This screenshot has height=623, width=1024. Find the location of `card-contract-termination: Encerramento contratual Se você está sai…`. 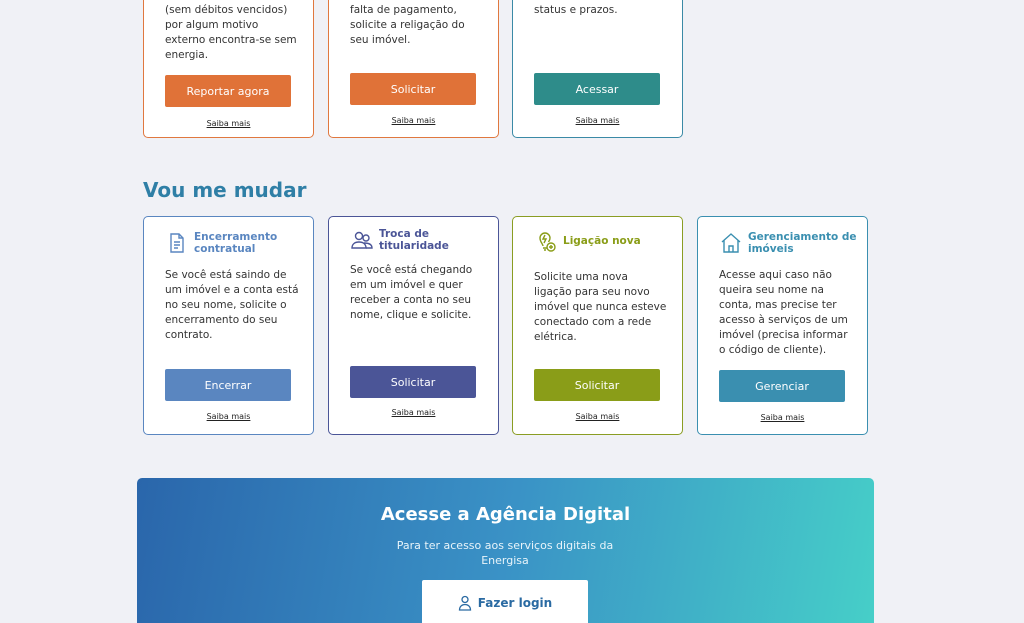

card-contract-termination: Encerramento contratual Se você está sai… is located at coordinates (228, 325).